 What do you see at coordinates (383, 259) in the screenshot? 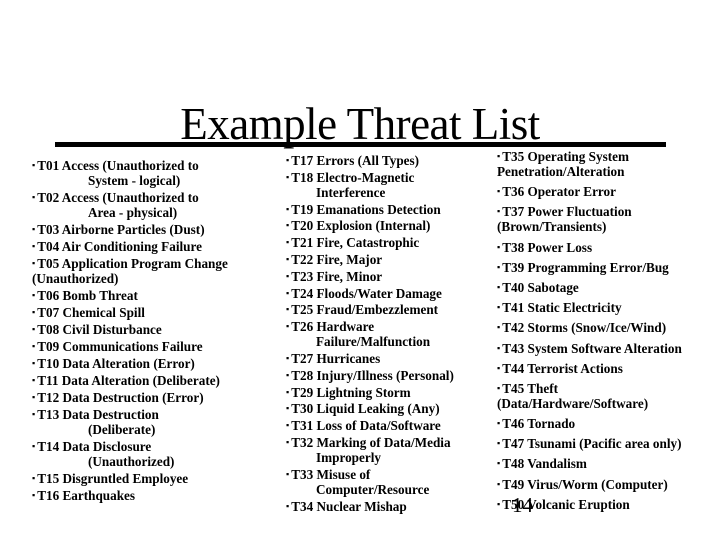
I see `threat-list-item: ▪ T22 Fire, Major` at bounding box center [383, 259].